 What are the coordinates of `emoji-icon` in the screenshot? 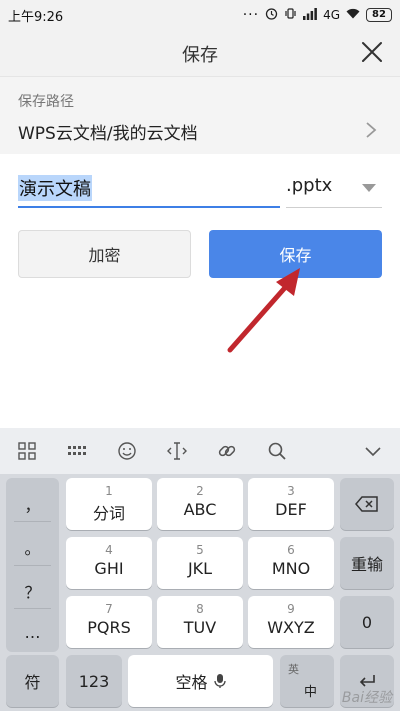 It's located at (127, 451).